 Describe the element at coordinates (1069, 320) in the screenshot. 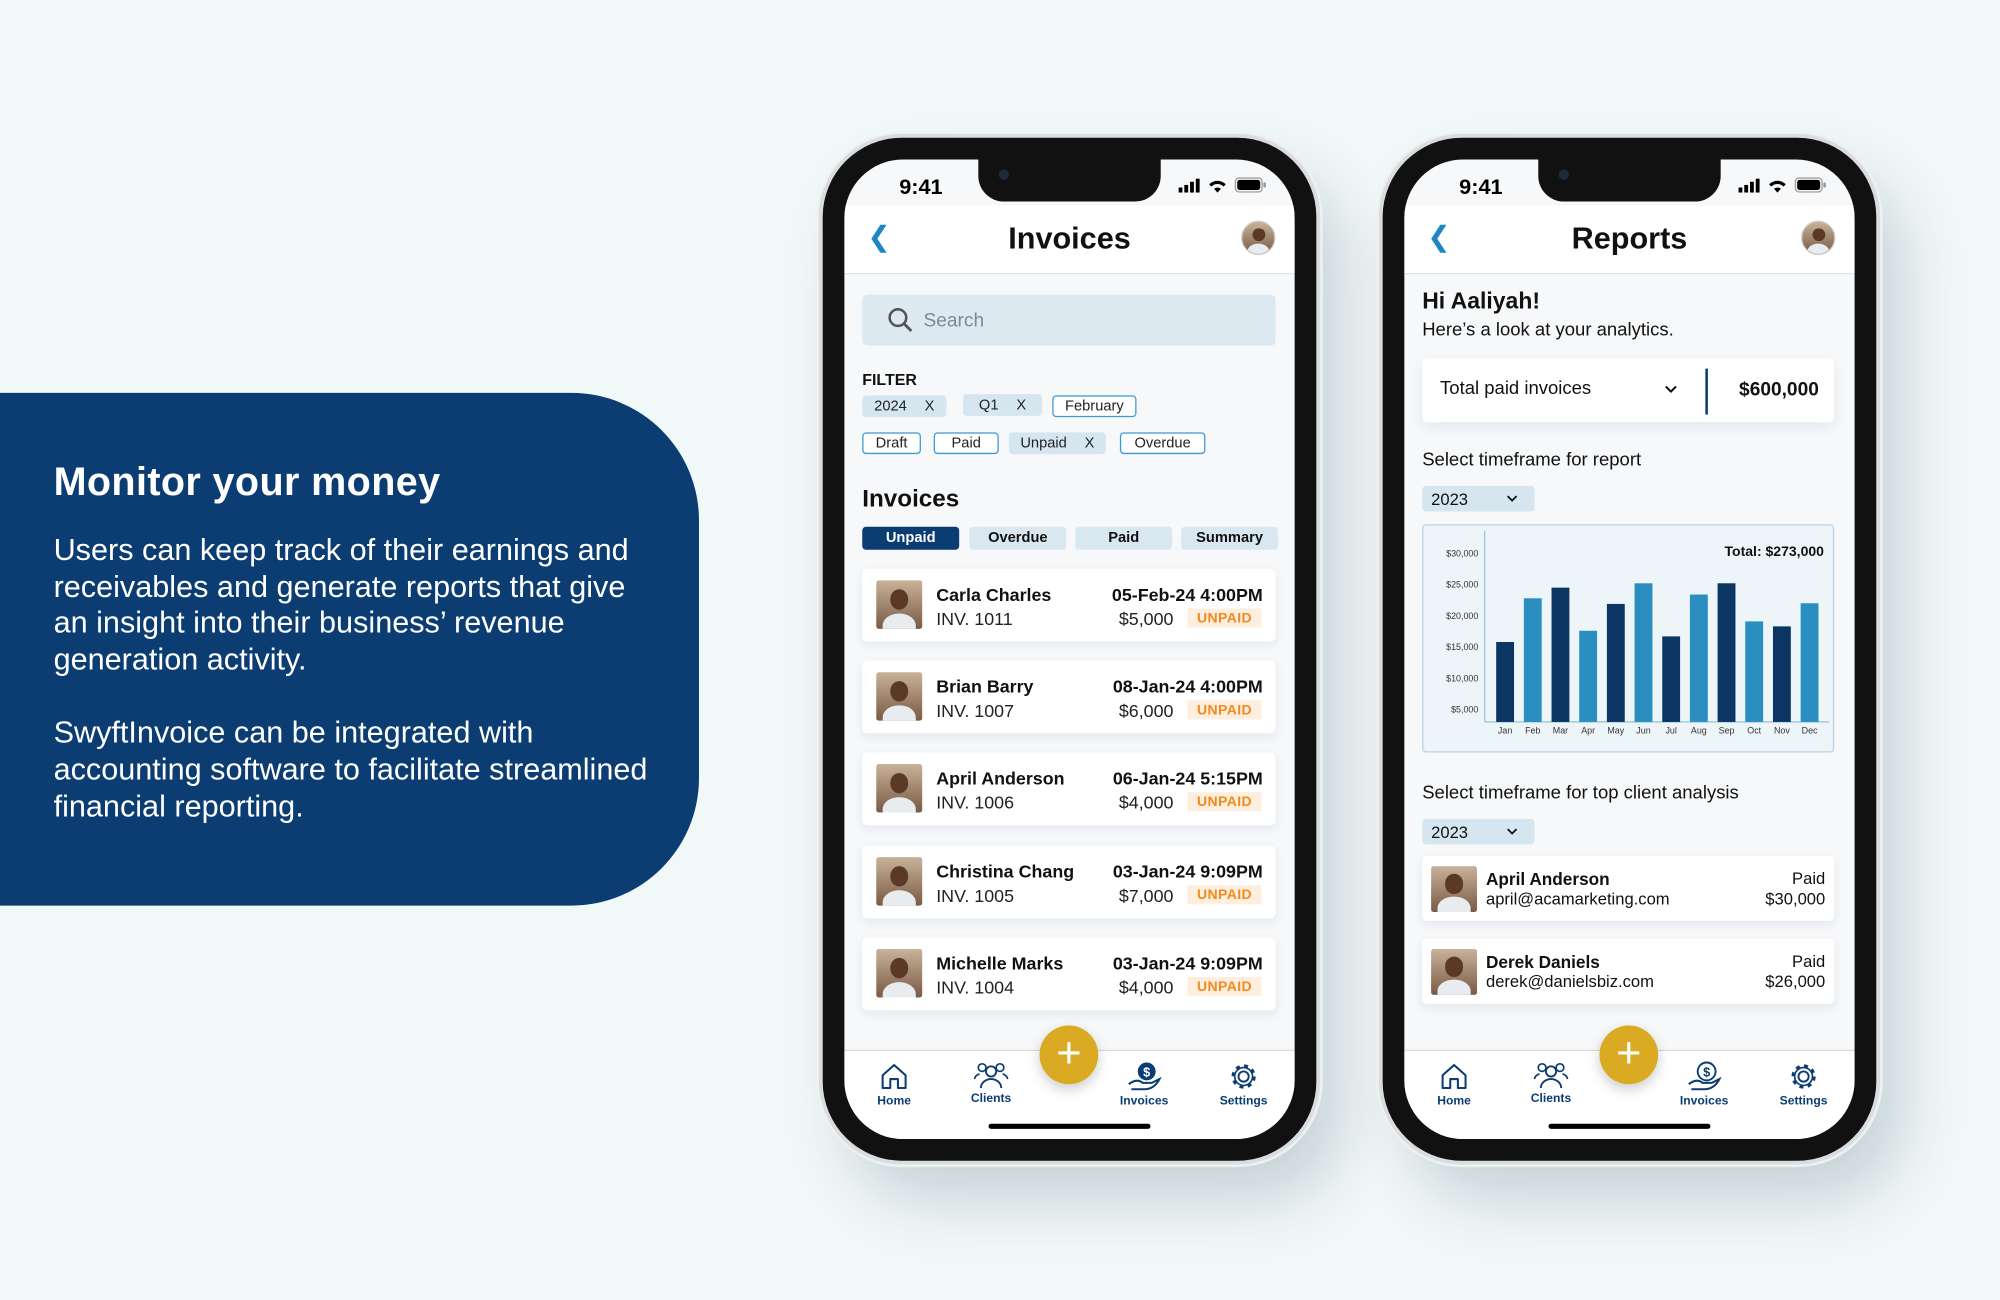

I see `search-input: Search` at that location.